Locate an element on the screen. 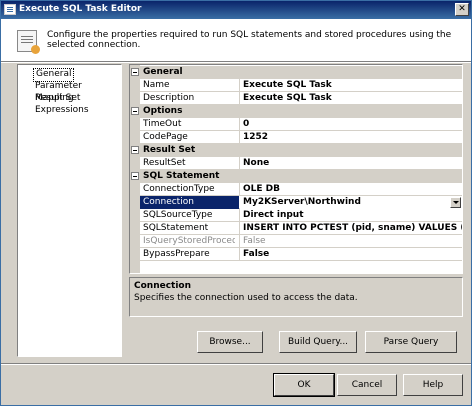 The height and width of the screenshot is (408, 474). close-button: ✕ is located at coordinates (462, 9).